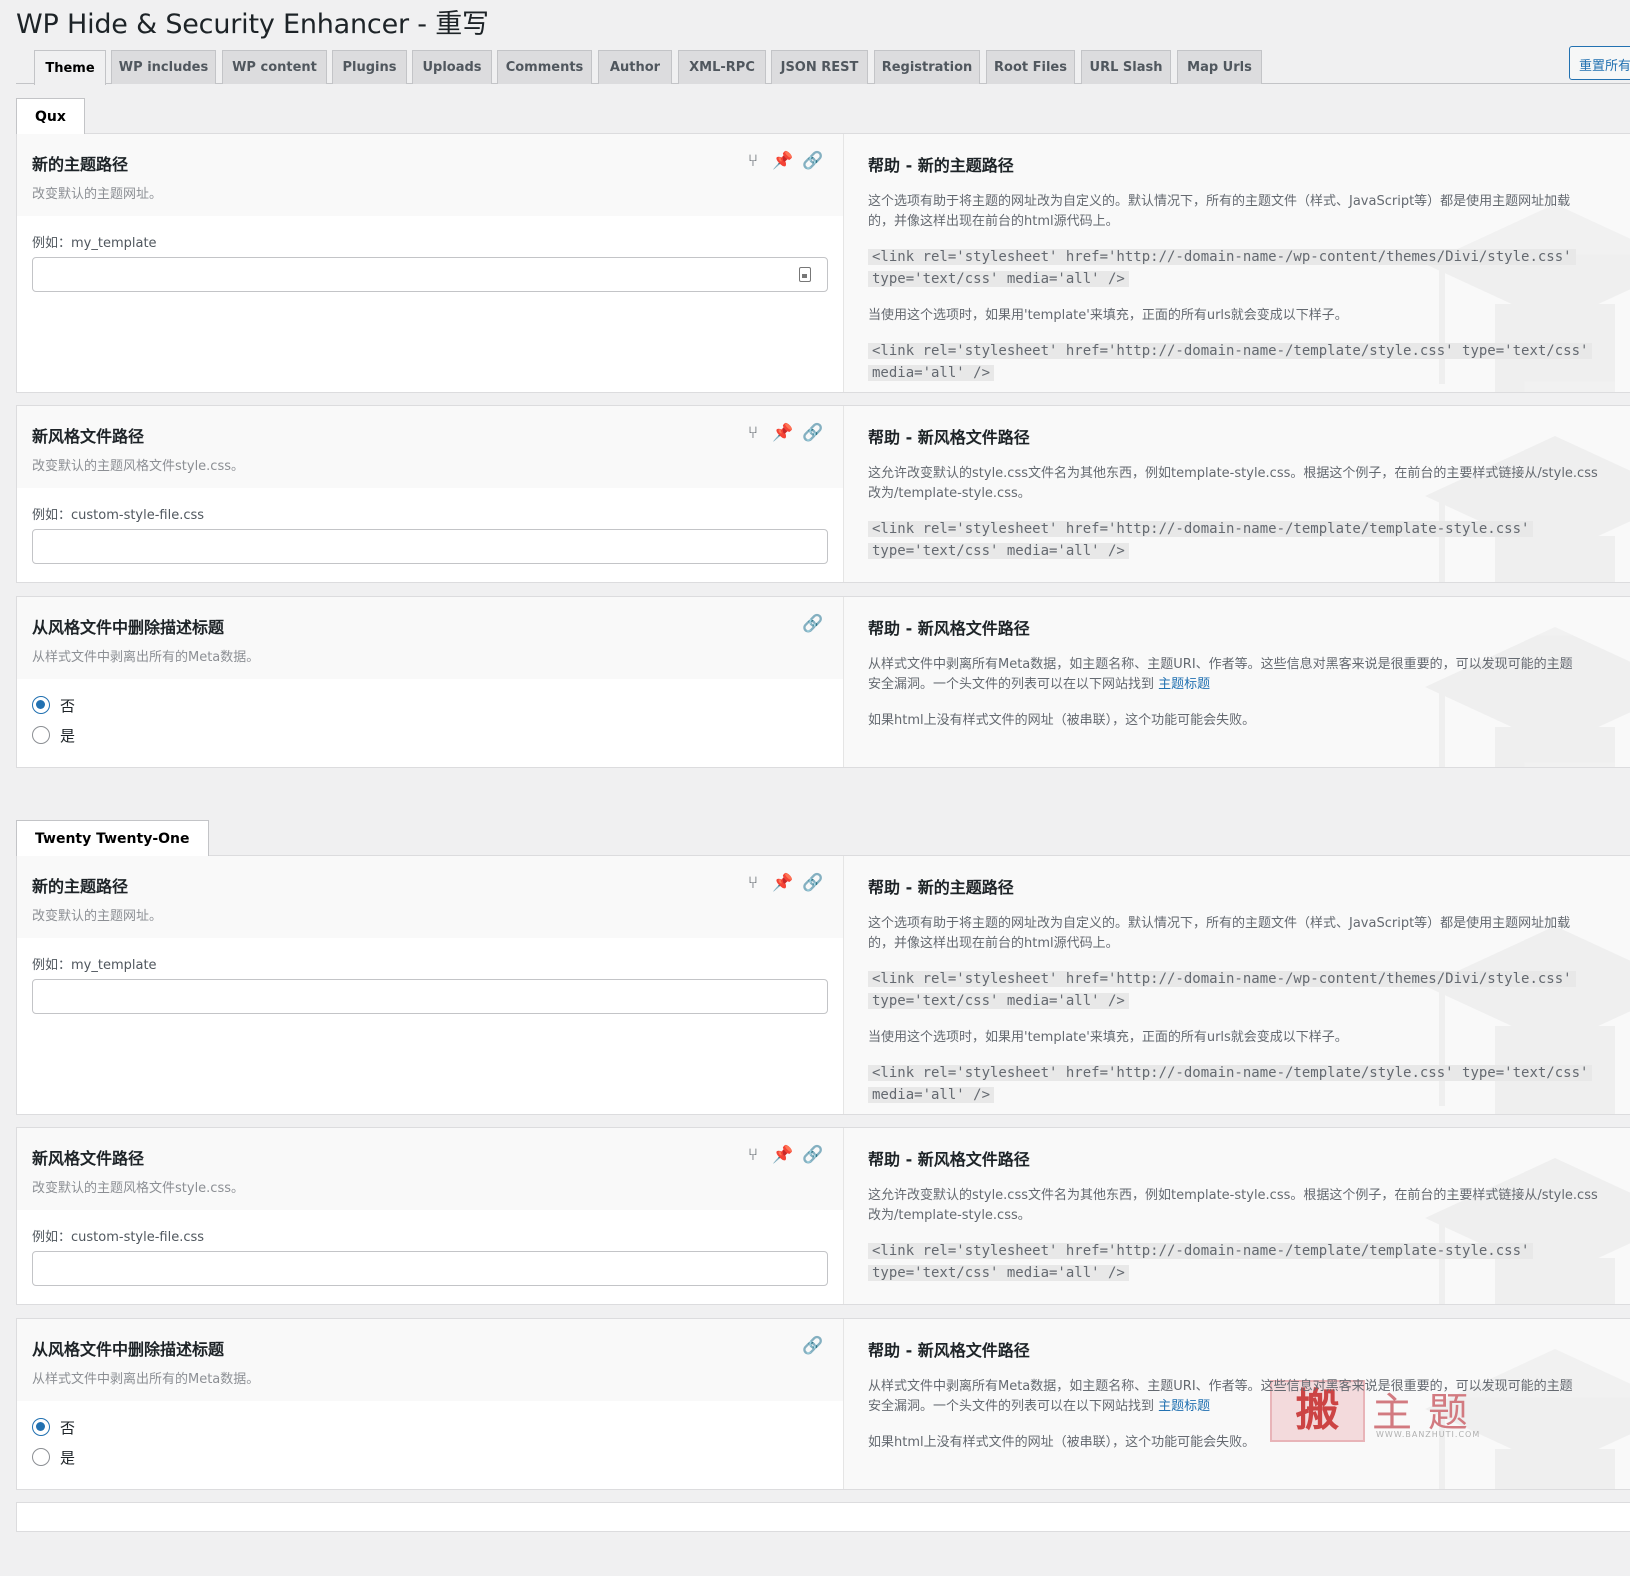  I want to click on theme-tab-qux: Qux, so click(50, 116).